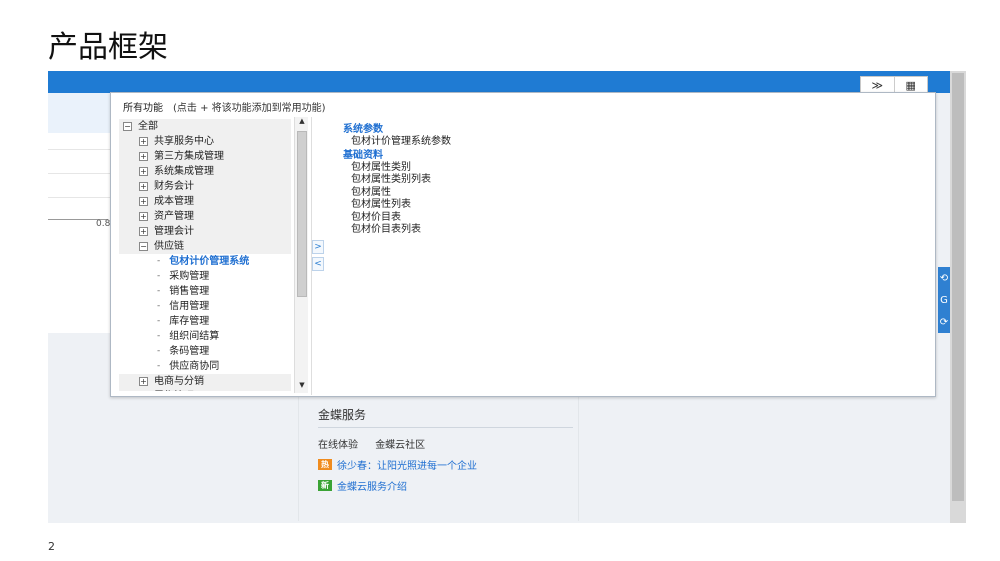 This screenshot has width=1000, height=561. I want to click on tree-node: + 系统集成管理, so click(205, 171).